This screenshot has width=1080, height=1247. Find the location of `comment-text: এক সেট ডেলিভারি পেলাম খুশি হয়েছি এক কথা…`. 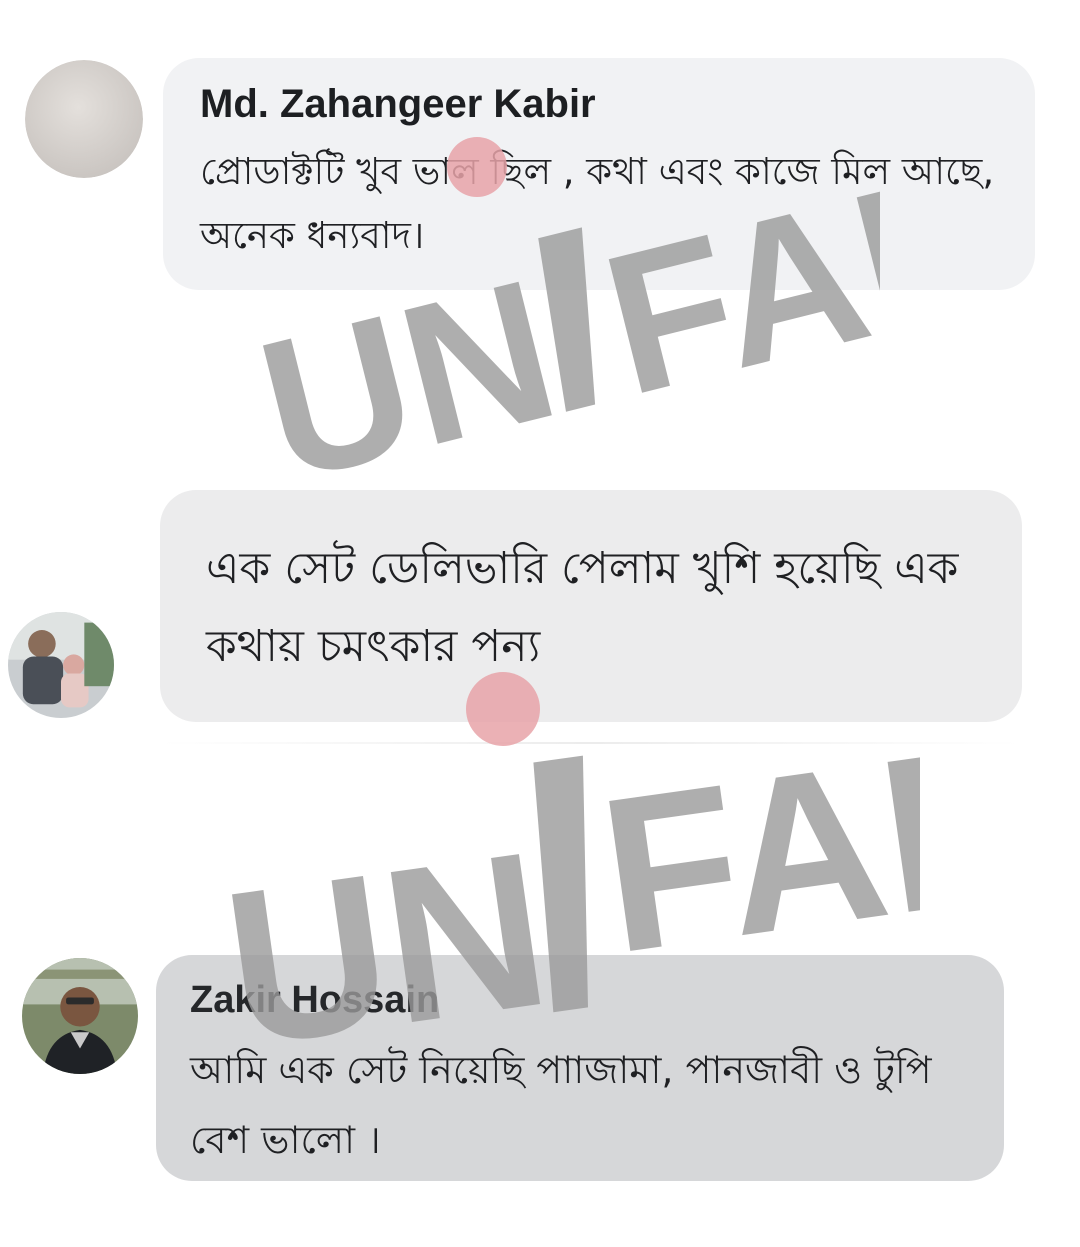

comment-text: এক সেট ডেলিভারি পেলাম খুশি হয়েছি এক কথা… is located at coordinates (582, 607).